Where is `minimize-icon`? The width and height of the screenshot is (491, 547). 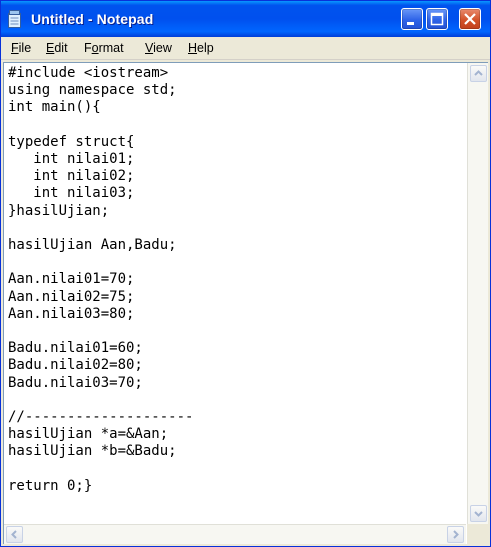 minimize-icon is located at coordinates (410, 23).